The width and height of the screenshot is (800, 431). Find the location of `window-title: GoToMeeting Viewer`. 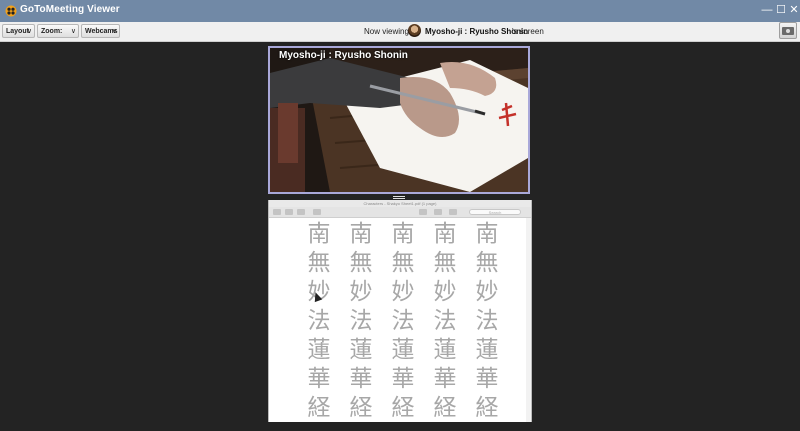

window-title: GoToMeeting Viewer is located at coordinates (70, 9).